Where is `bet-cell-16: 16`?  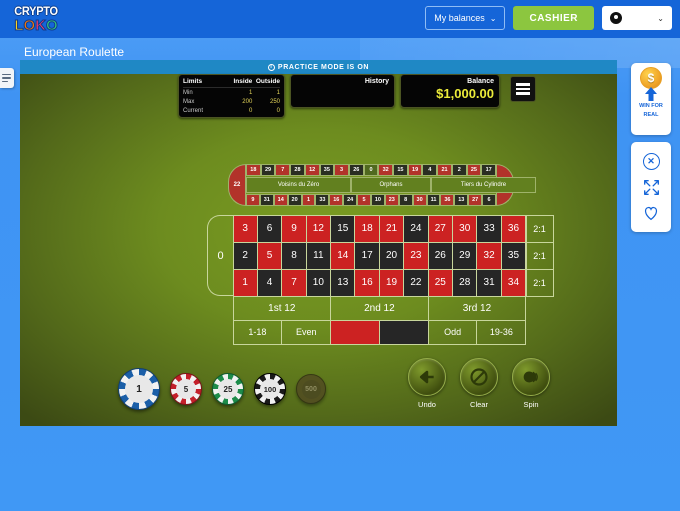
bet-cell-16: 16 is located at coordinates (367, 282).